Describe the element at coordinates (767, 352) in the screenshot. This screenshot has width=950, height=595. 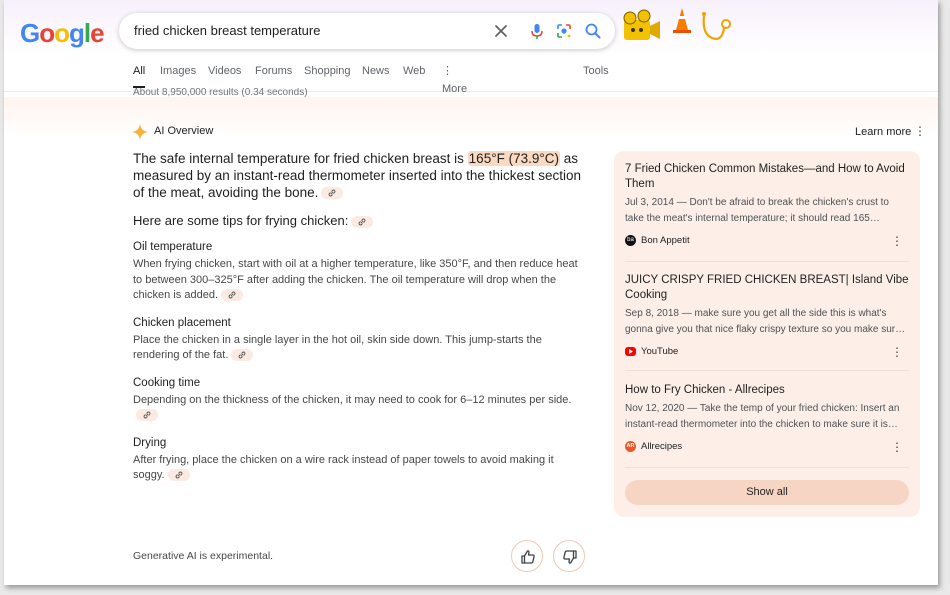
I see `source-site: YouTube ⋮` at that location.